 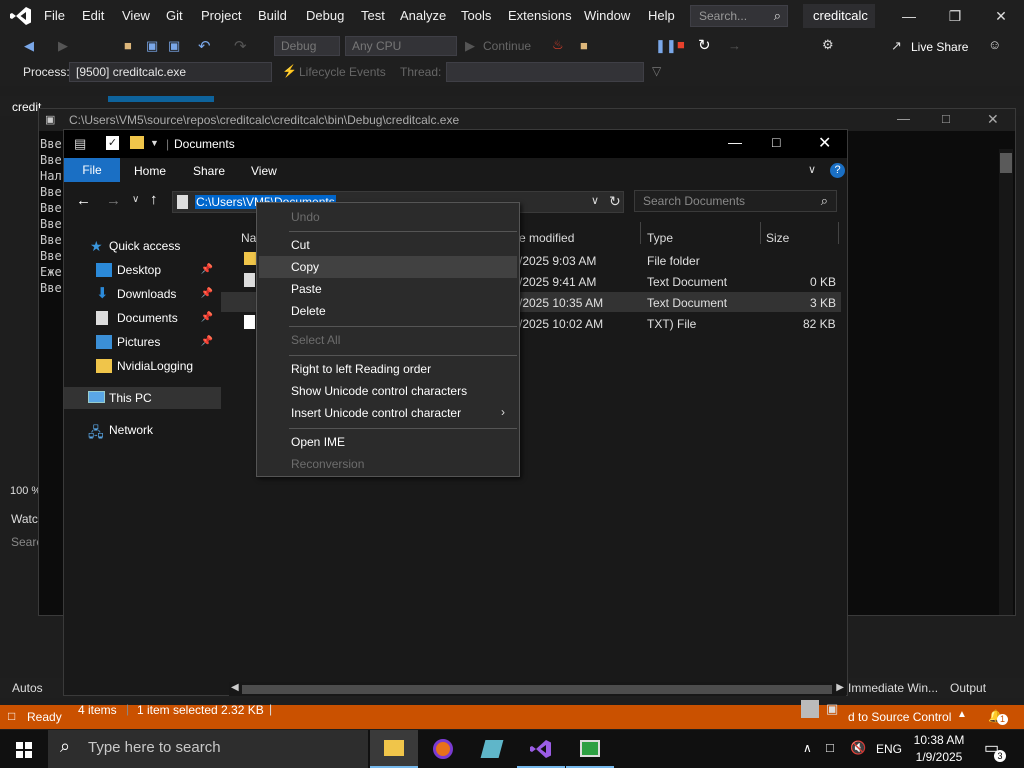 What do you see at coordinates (137, 142) in the screenshot?
I see `folder-icon` at bounding box center [137, 142].